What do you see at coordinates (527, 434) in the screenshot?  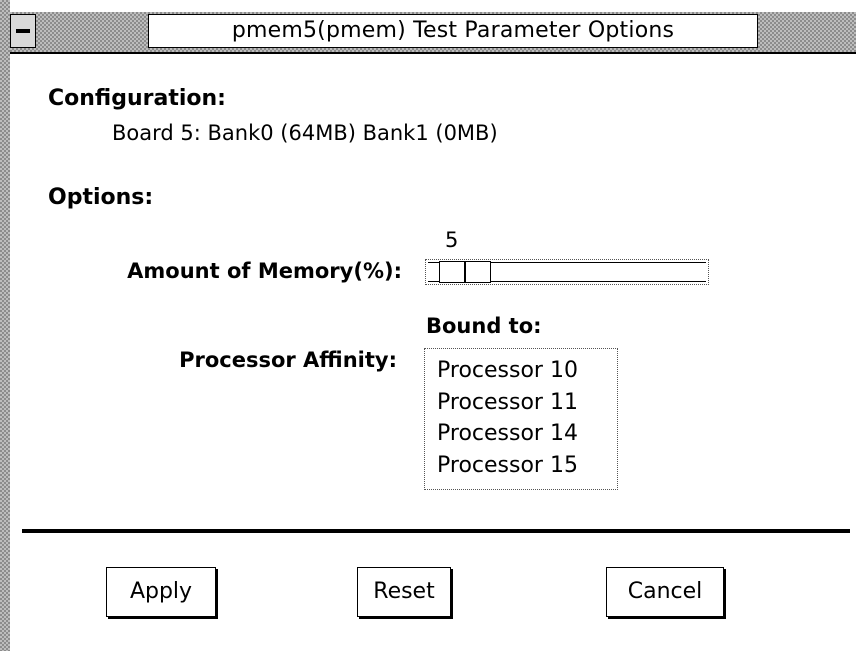 I see `processor-list-item: Processor 14` at bounding box center [527, 434].